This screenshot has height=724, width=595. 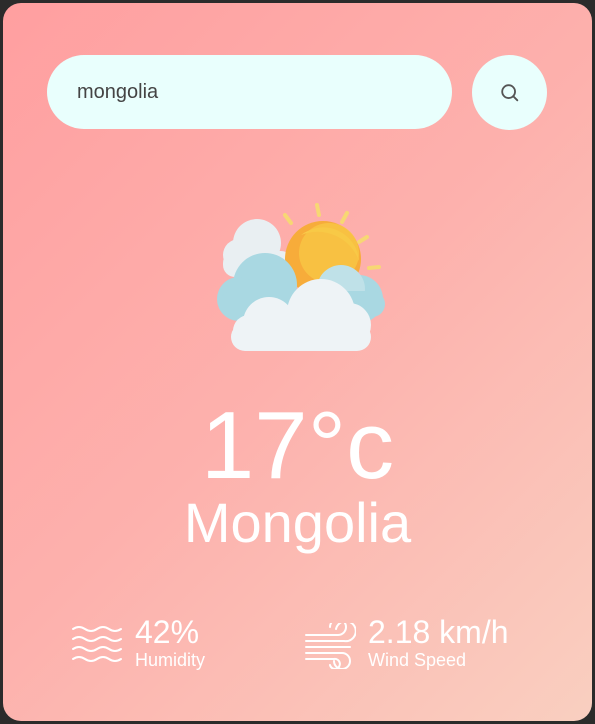 What do you see at coordinates (297, 522) in the screenshot?
I see `city-name: Mongolia` at bounding box center [297, 522].